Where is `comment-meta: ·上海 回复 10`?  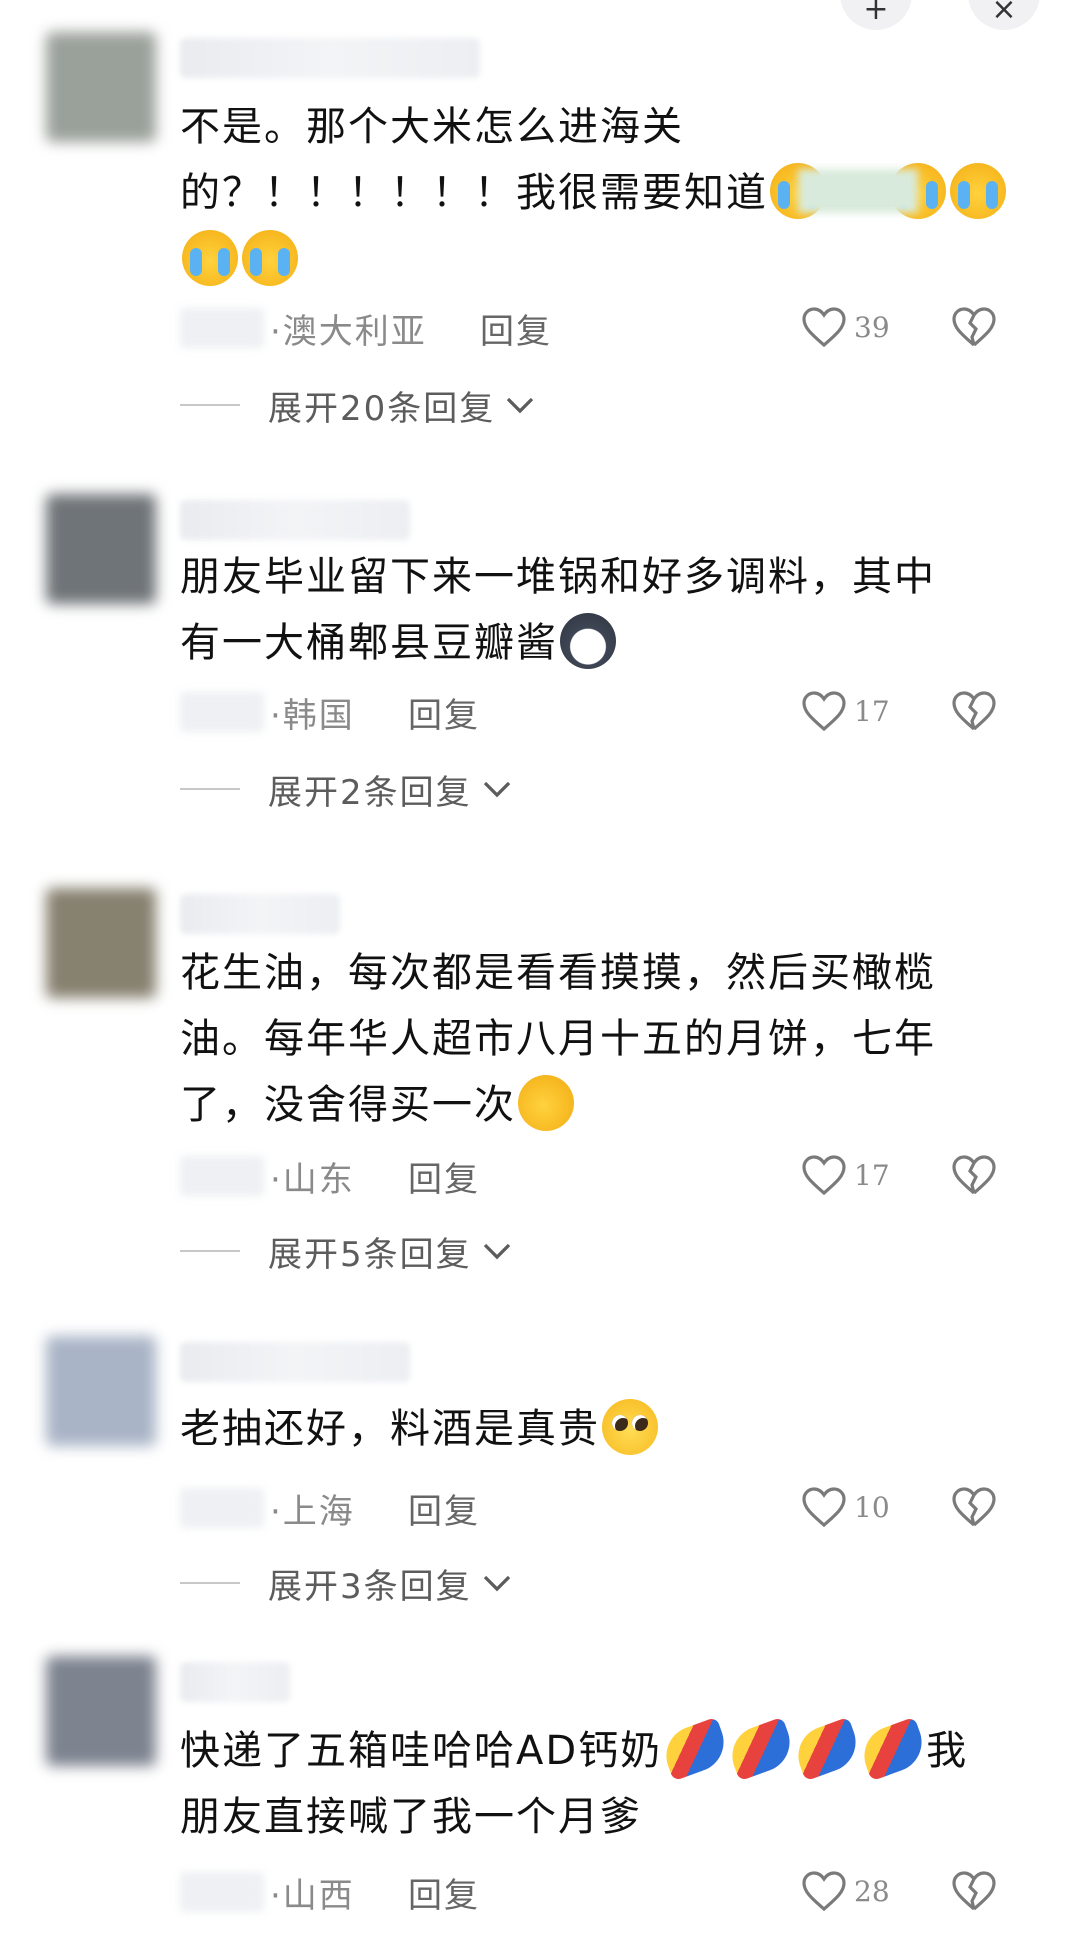
comment-meta: ·上海 回复 10 is located at coordinates (610, 1508).